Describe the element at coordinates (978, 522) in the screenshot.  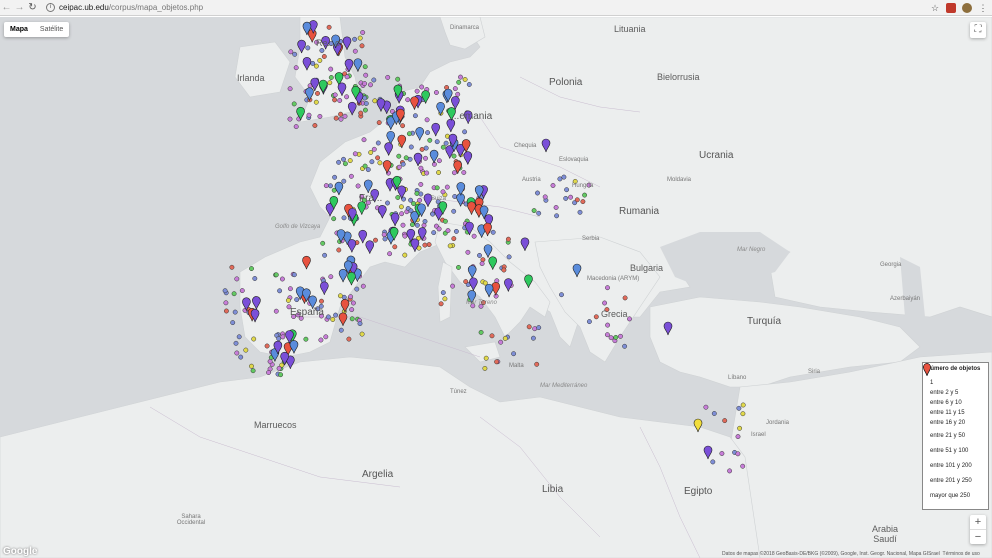
I see `zoom-in-button: +` at that location.